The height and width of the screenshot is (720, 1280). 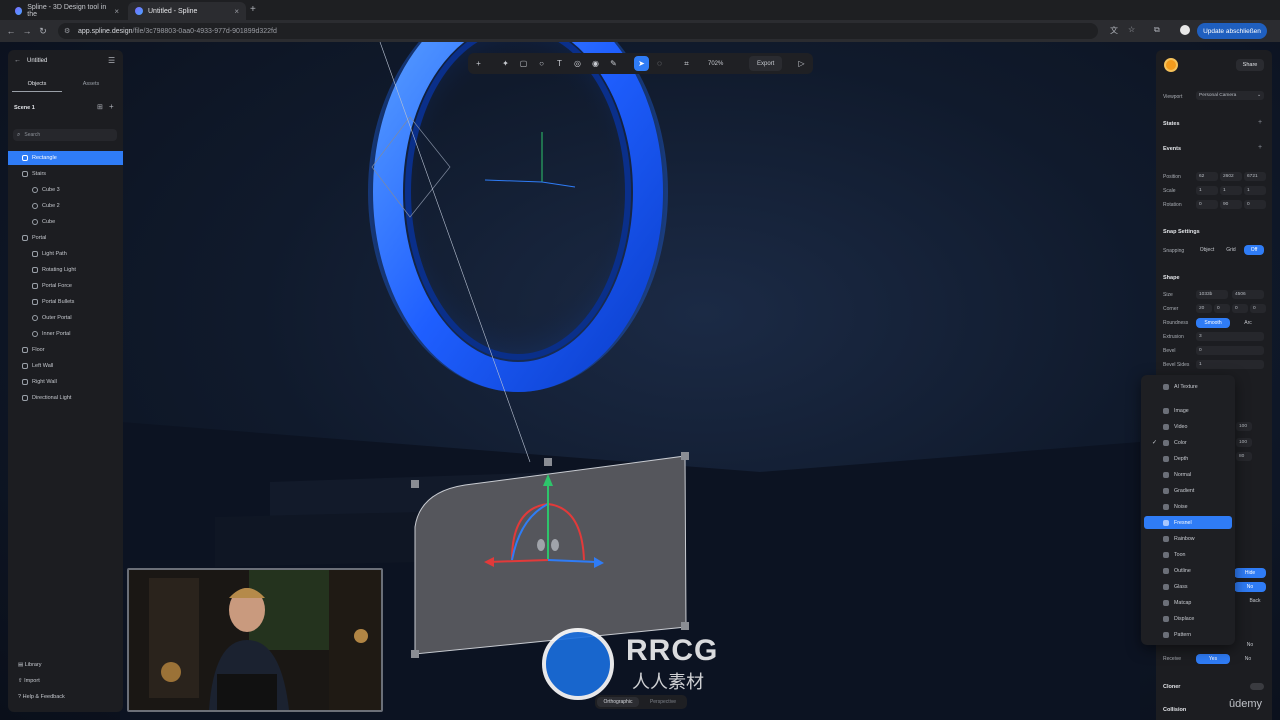 What do you see at coordinates (663, 702) in the screenshot?
I see `perspective-button: Perspective` at bounding box center [663, 702].